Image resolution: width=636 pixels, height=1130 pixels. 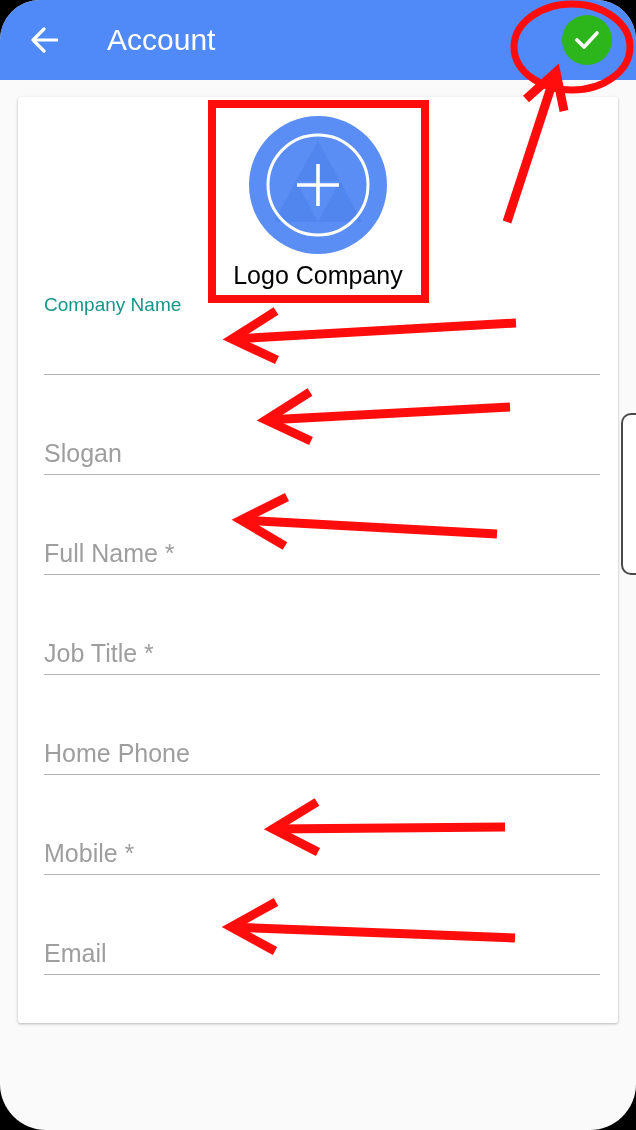 I want to click on field-label: Company Name, so click(x=113, y=305).